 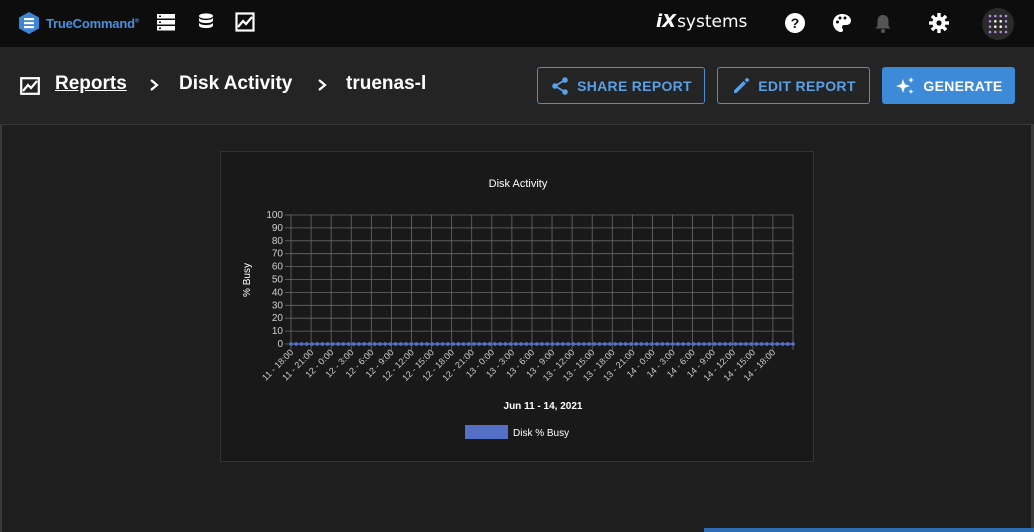 What do you see at coordinates (29, 23) in the screenshot?
I see `truecommand-logo-icon` at bounding box center [29, 23].